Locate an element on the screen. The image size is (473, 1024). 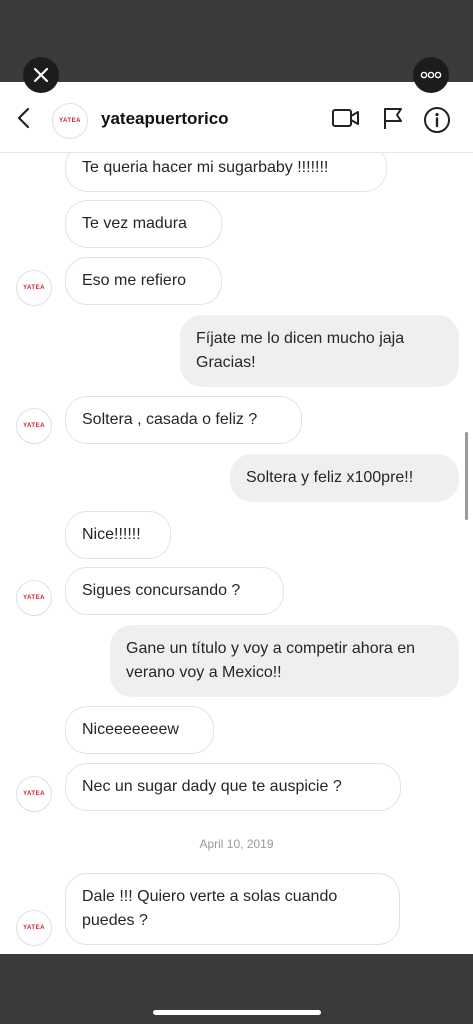
incoming-message: Nice!!!!!! is located at coordinates (118, 535).